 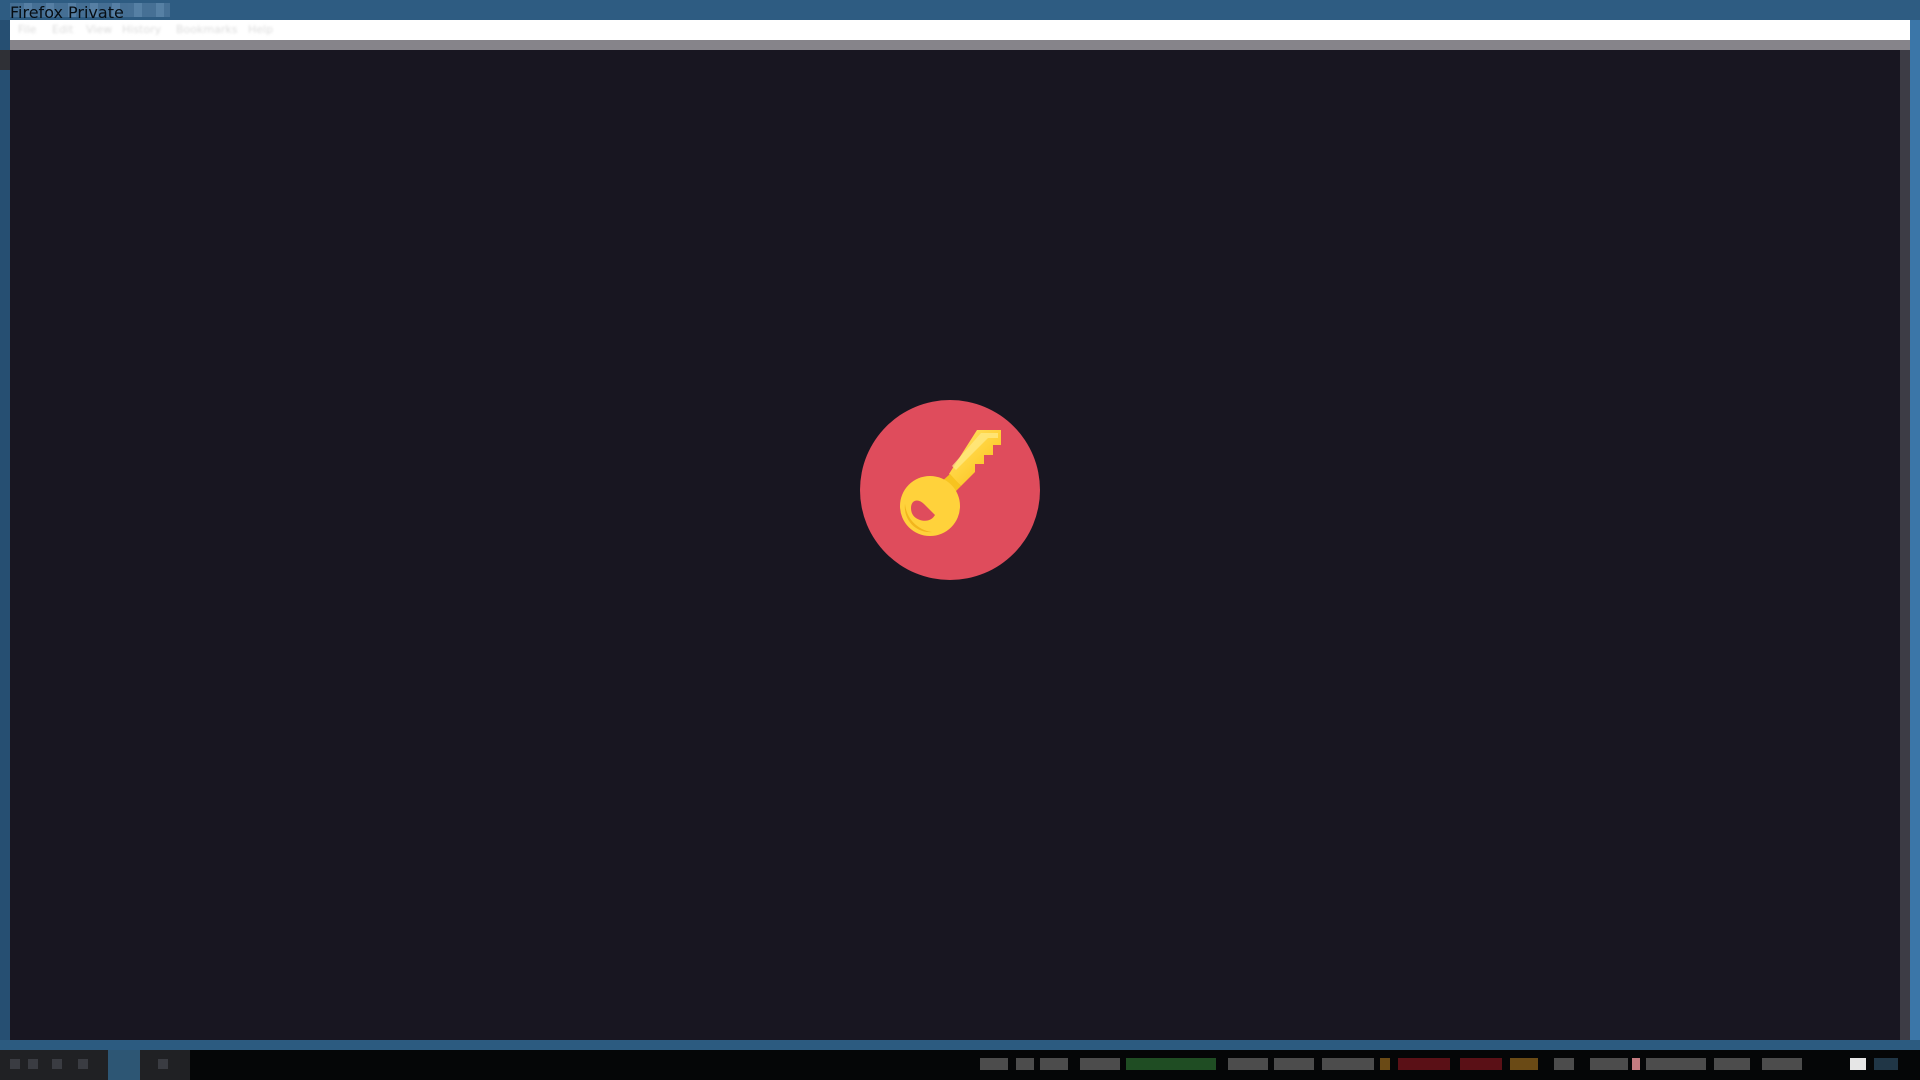 I want to click on system-tray, so click(x=1445, y=1065).